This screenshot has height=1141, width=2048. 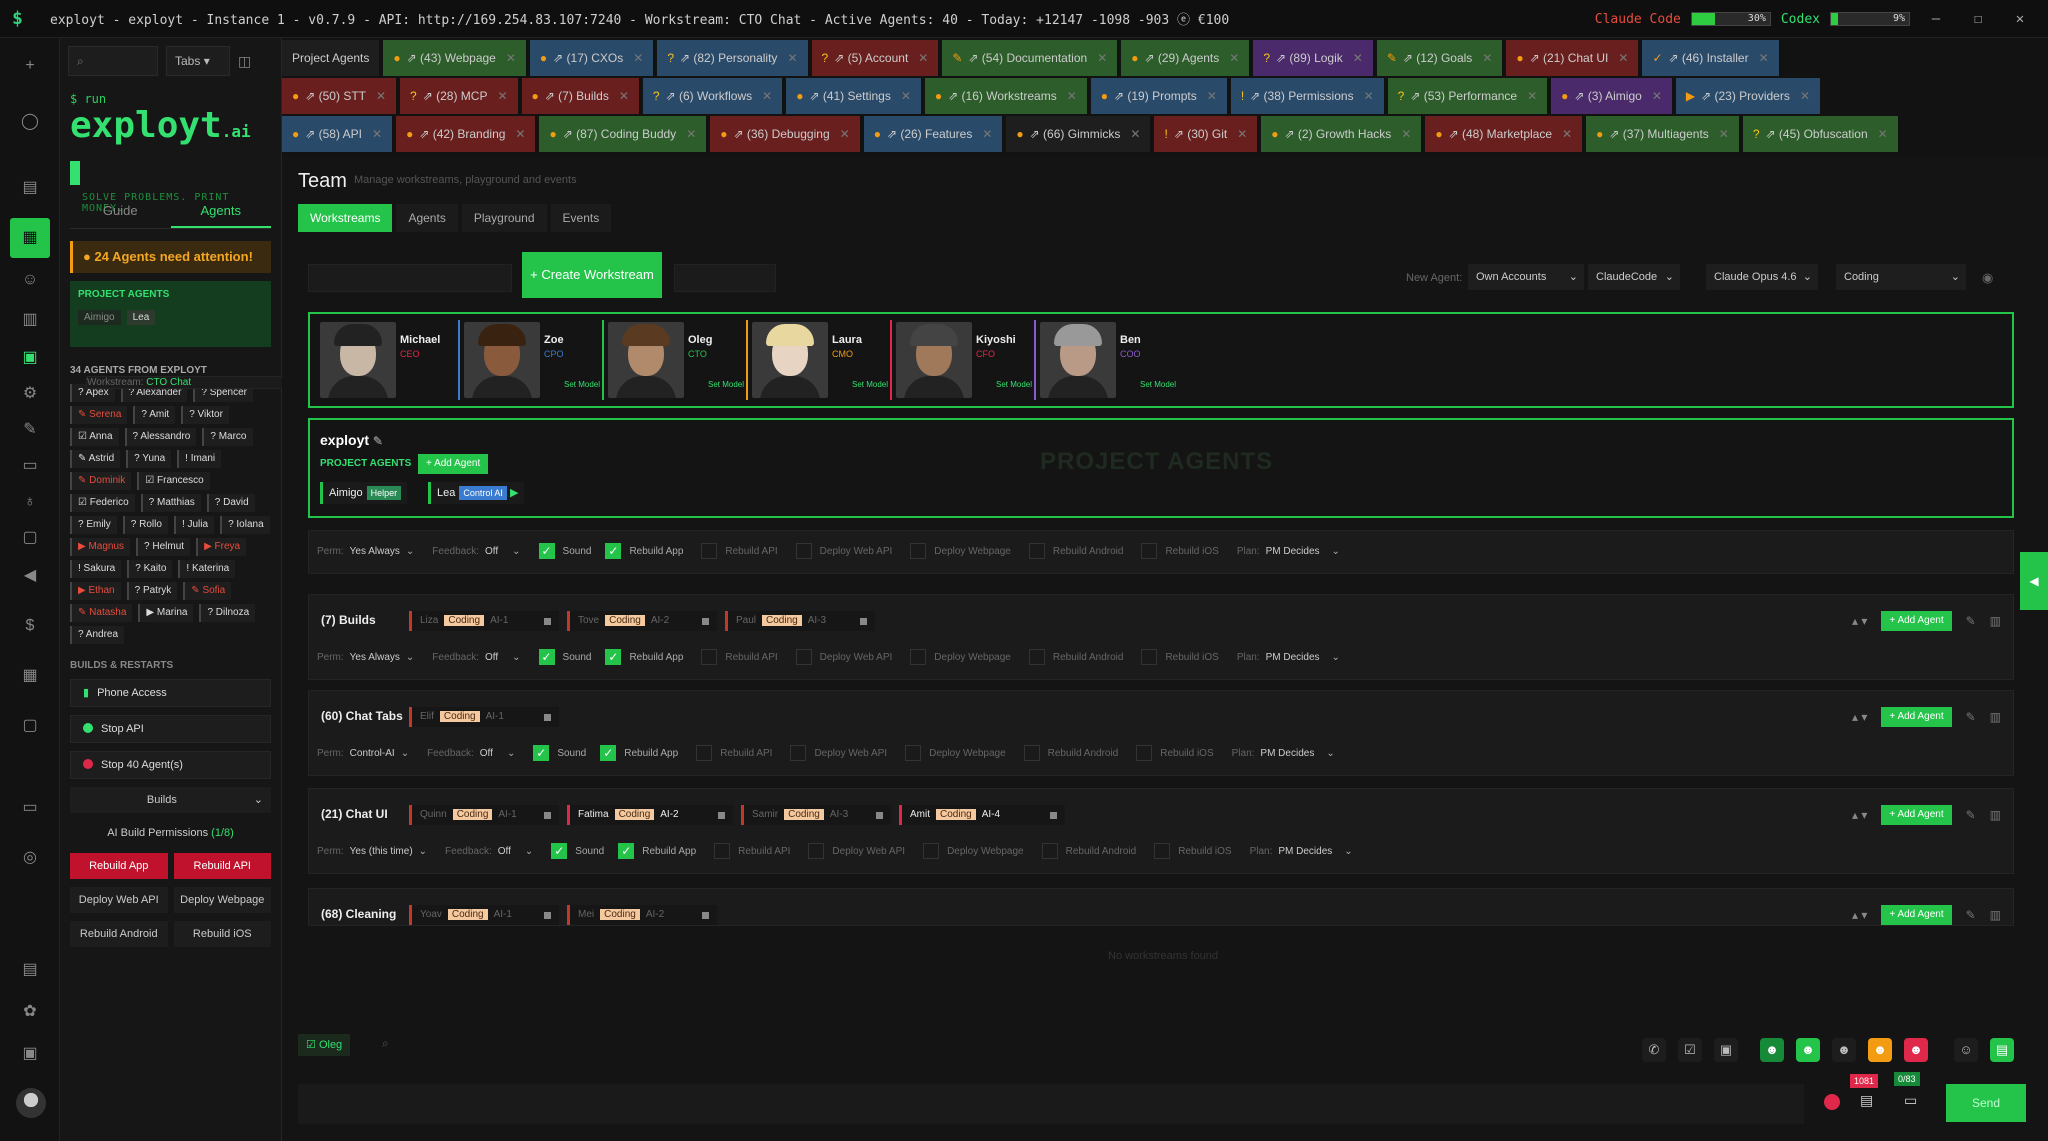 What do you see at coordinates (94, 437) in the screenshot?
I see `agent-chip: ☑ Anna` at bounding box center [94, 437].